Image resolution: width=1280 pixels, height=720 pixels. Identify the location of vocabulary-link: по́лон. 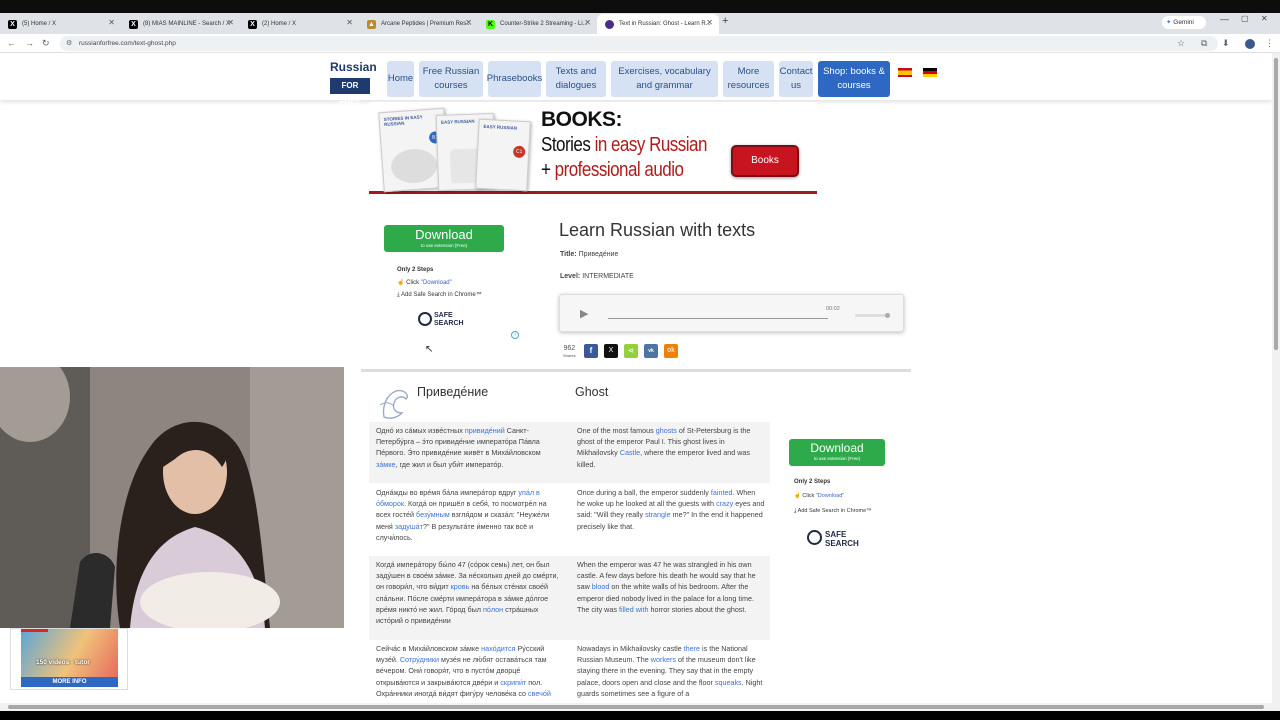
(493, 609).